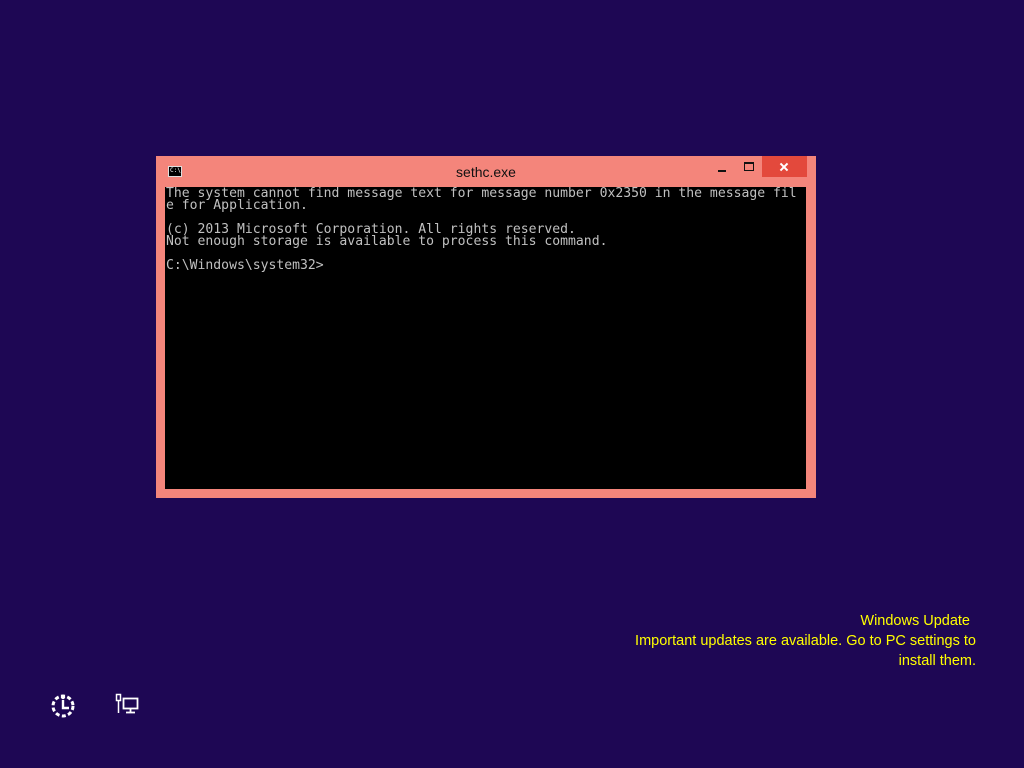  Describe the element at coordinates (749, 166) in the screenshot. I see `maximize-button` at that location.